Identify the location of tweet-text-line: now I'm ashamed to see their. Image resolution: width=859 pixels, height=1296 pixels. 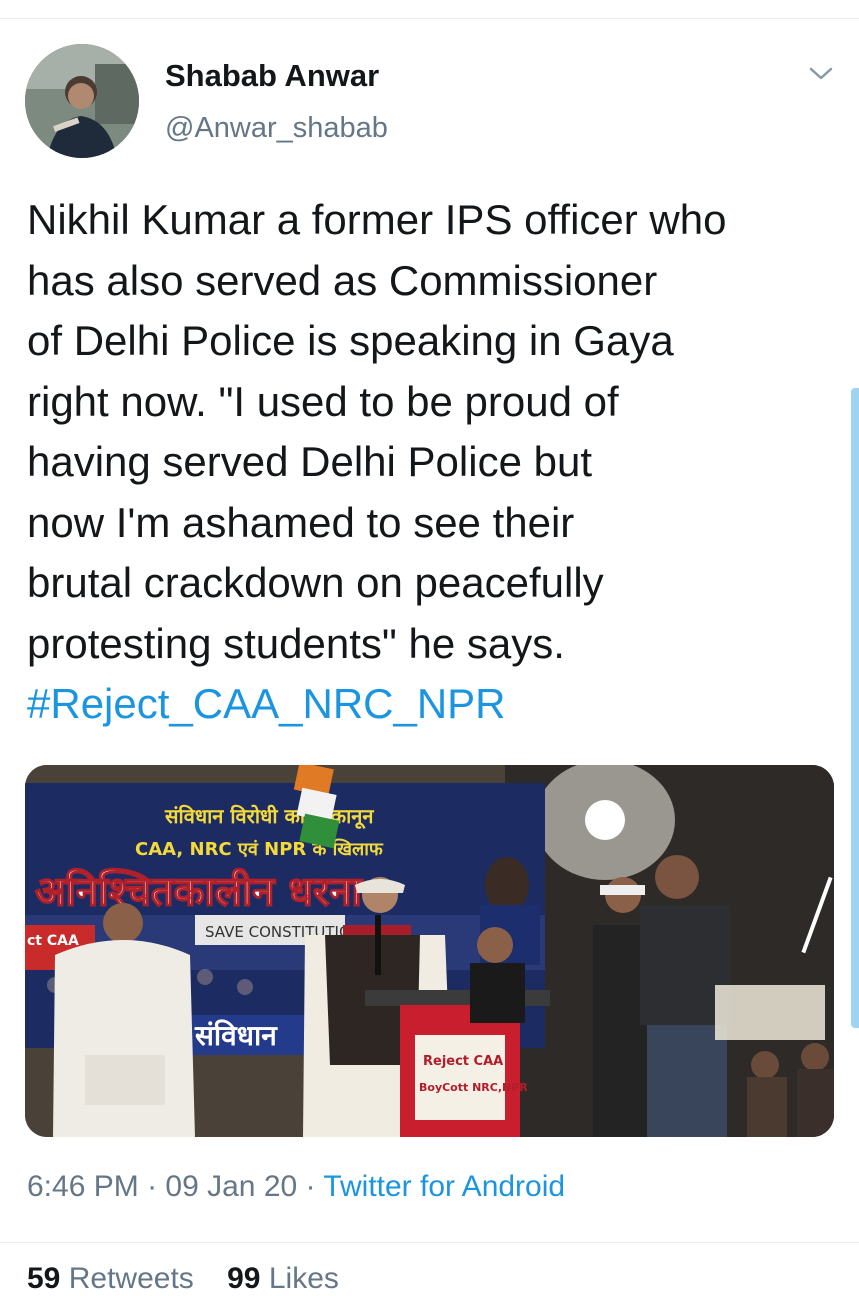
(301, 522).